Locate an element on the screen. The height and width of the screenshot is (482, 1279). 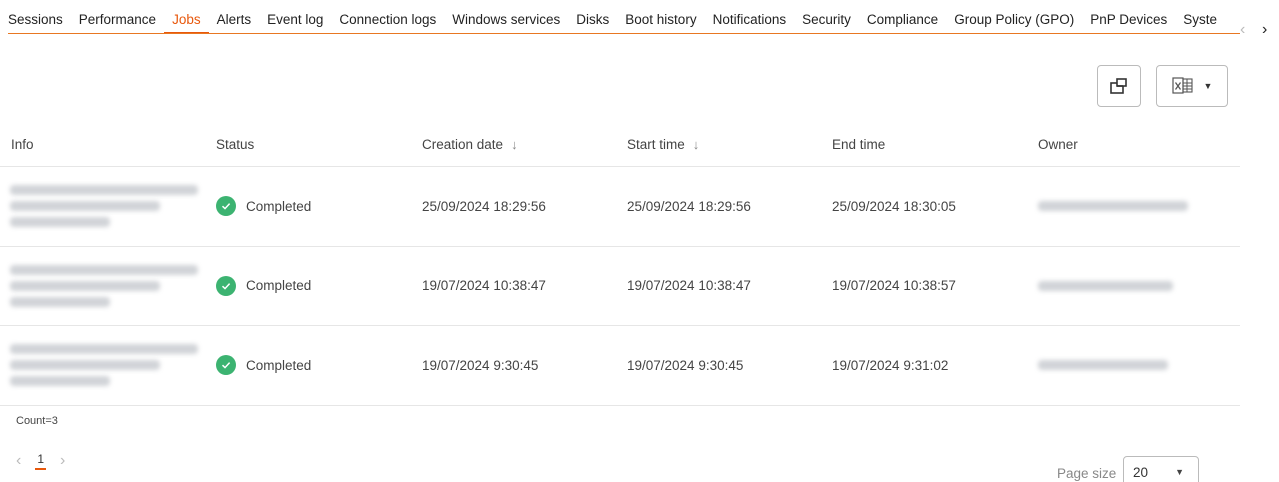
start-time-cell: 19/07/2024 9:30:45 is located at coordinates (685, 365).